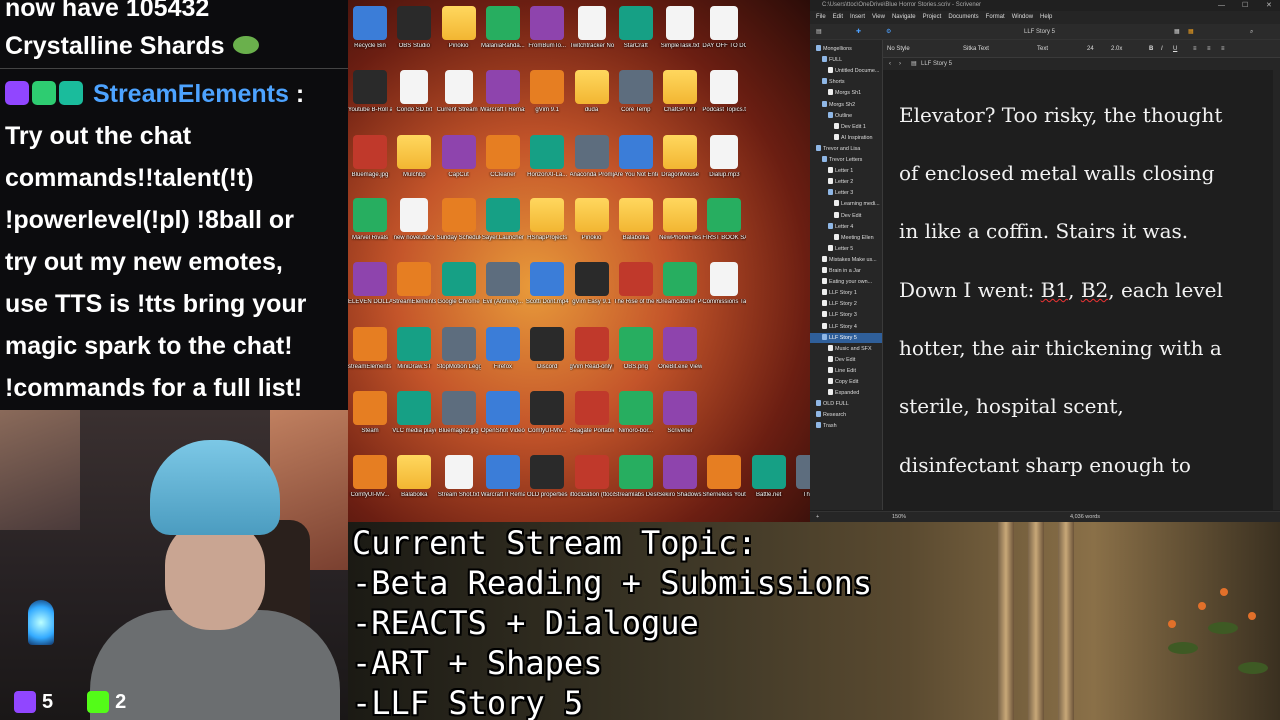 The height and width of the screenshot is (720, 1280). I want to click on desktop-icon: StopMotion Leggo, so click(459, 349).